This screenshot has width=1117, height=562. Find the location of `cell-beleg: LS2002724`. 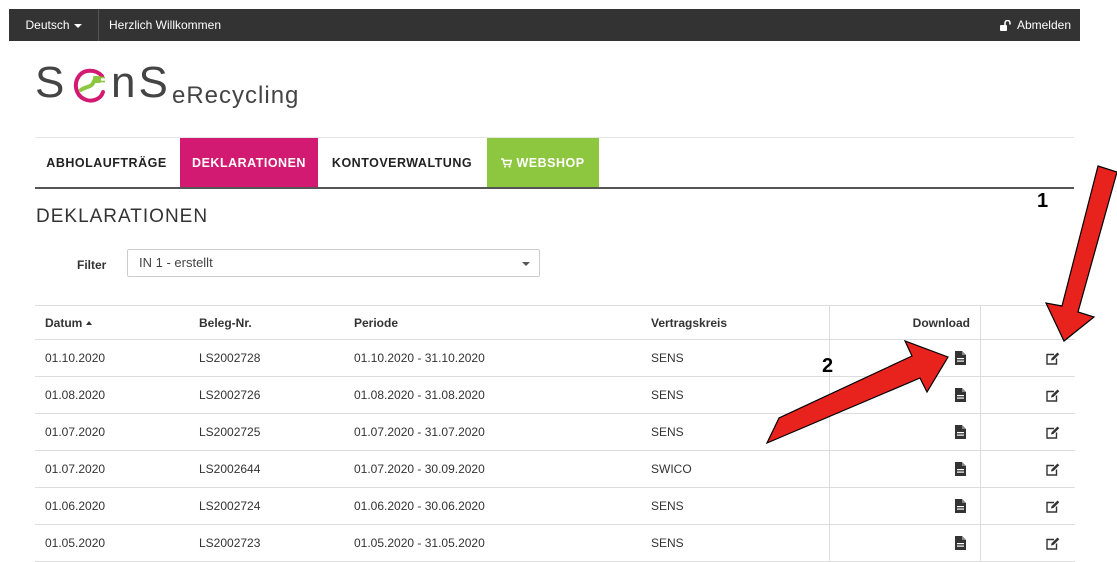

cell-beleg: LS2002724 is located at coordinates (230, 506).